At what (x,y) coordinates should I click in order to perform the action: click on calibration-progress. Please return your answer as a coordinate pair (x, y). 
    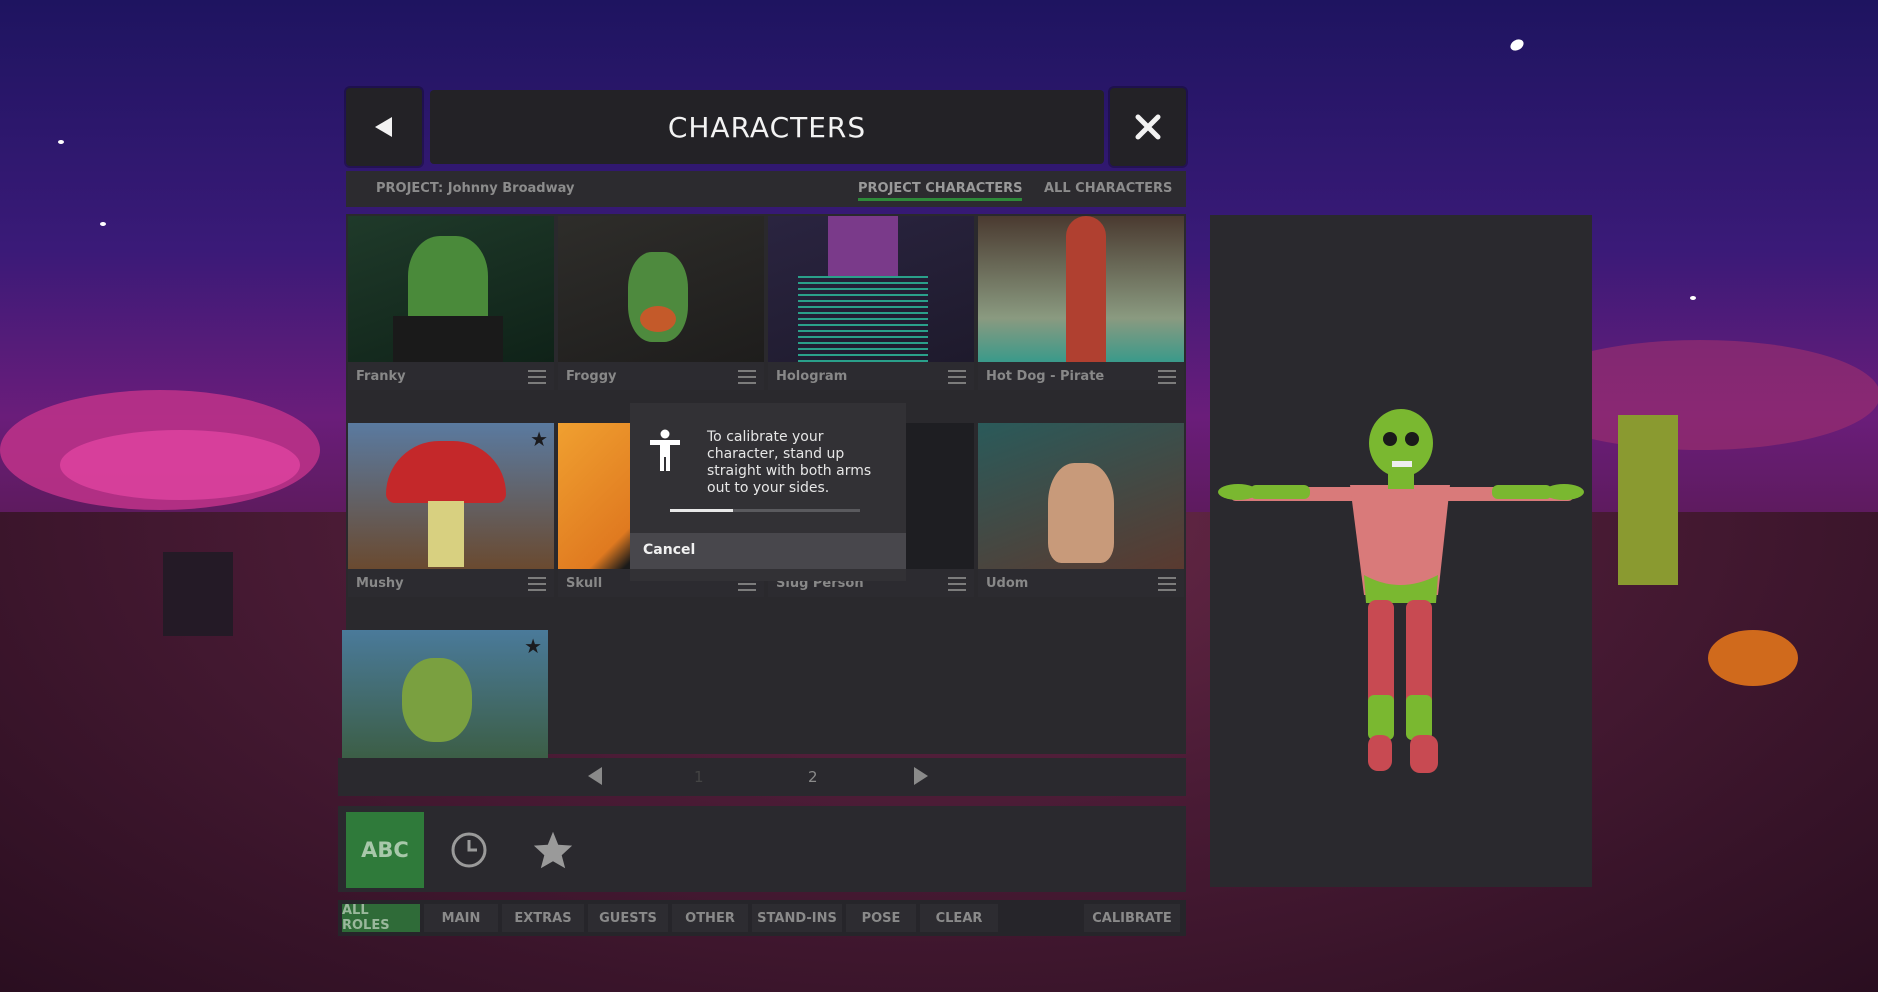
    Looking at the image, I should click on (765, 510).